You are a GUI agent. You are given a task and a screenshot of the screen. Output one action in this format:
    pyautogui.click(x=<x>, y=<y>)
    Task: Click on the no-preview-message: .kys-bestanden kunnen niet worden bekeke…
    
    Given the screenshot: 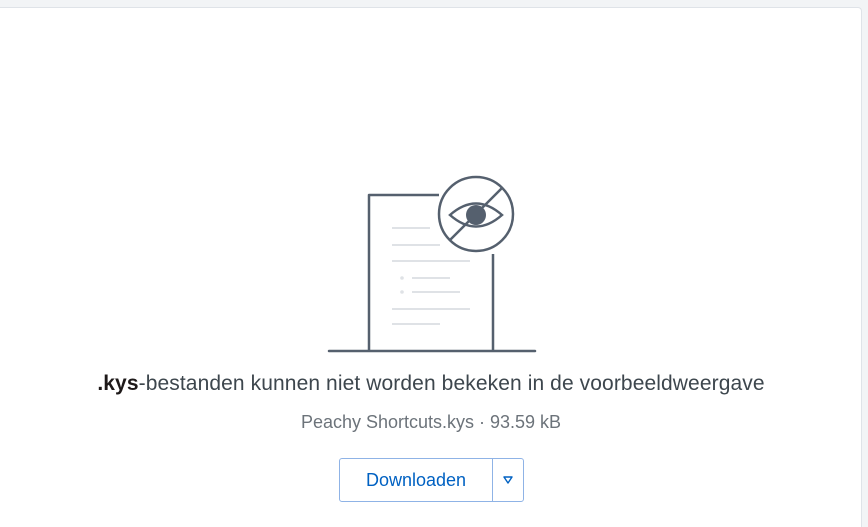 What is the action you would take?
    pyautogui.click(x=431, y=384)
    